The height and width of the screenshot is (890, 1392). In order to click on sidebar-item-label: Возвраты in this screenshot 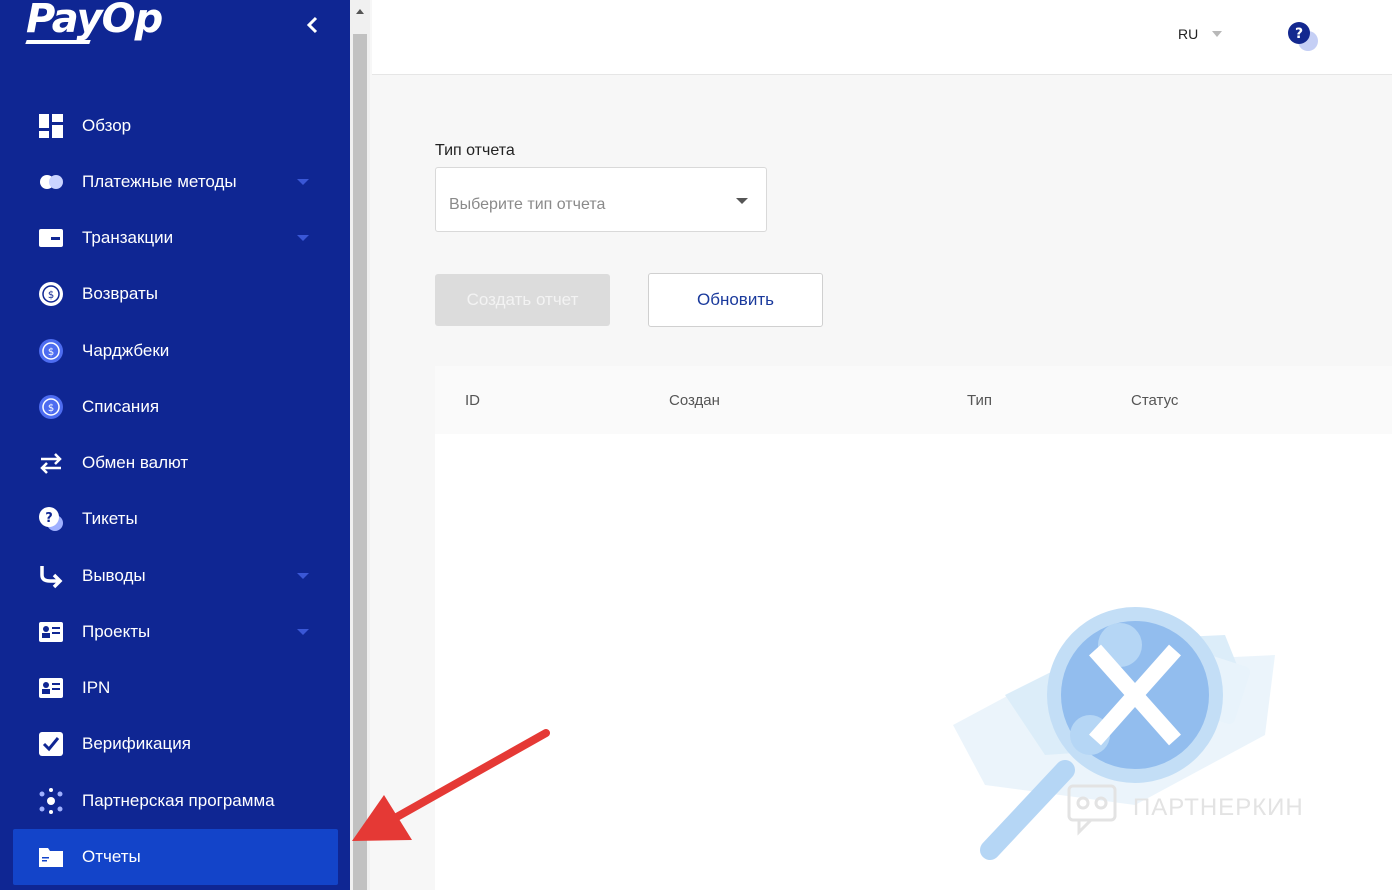, I will do `click(120, 293)`.